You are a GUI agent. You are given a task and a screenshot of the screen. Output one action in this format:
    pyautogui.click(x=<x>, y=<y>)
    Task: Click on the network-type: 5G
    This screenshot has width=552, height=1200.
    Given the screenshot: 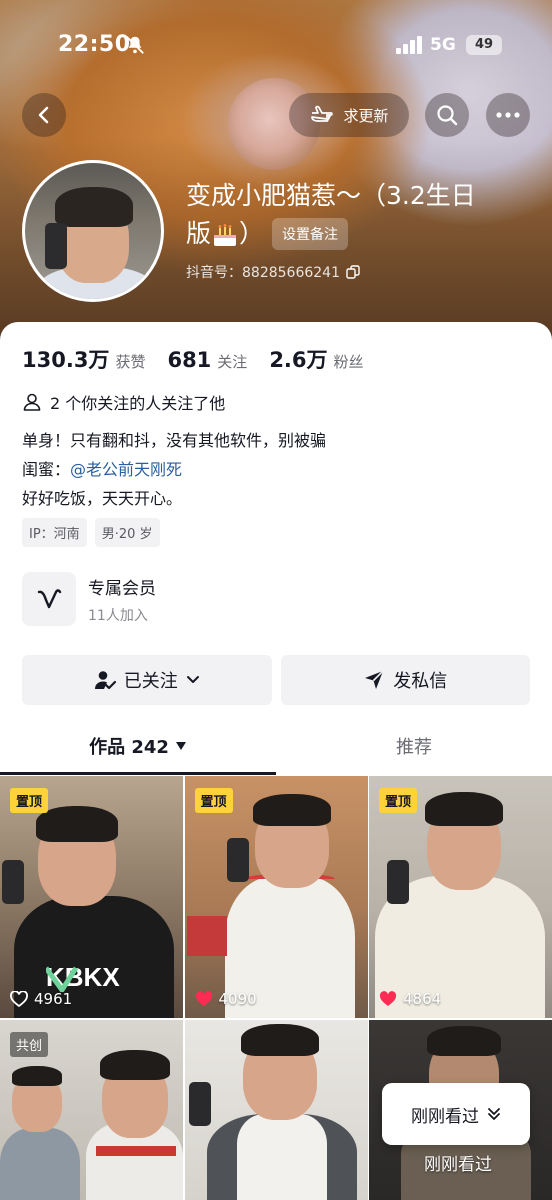 What is the action you would take?
    pyautogui.click(x=443, y=45)
    